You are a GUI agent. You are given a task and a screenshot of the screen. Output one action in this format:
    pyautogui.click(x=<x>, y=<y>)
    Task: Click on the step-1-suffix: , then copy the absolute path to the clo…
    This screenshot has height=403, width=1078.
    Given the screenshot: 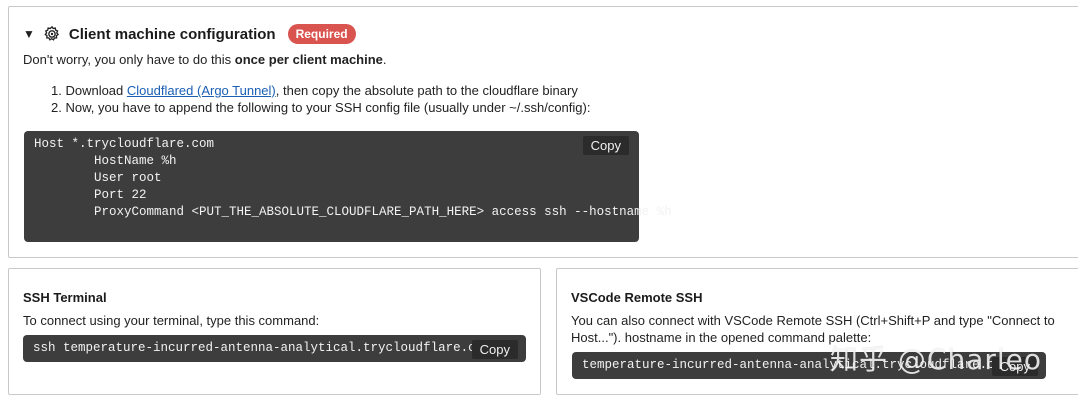 What is the action you would take?
    pyautogui.click(x=426, y=90)
    